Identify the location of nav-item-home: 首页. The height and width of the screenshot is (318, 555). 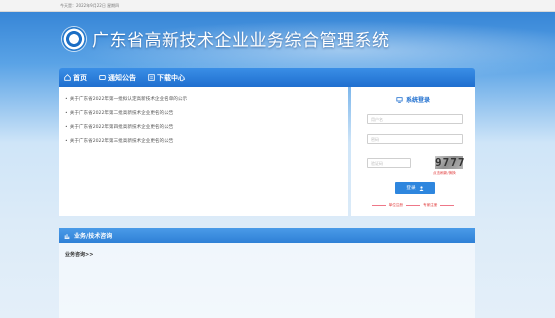
(75, 77).